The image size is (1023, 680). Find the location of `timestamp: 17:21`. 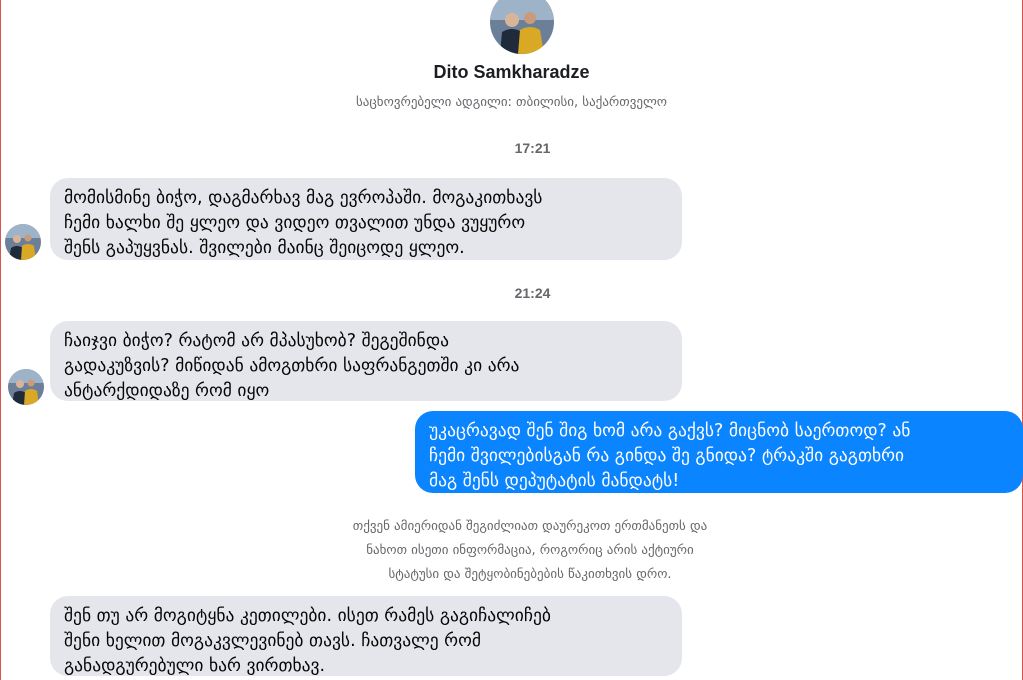

timestamp: 17:21 is located at coordinates (532, 148).